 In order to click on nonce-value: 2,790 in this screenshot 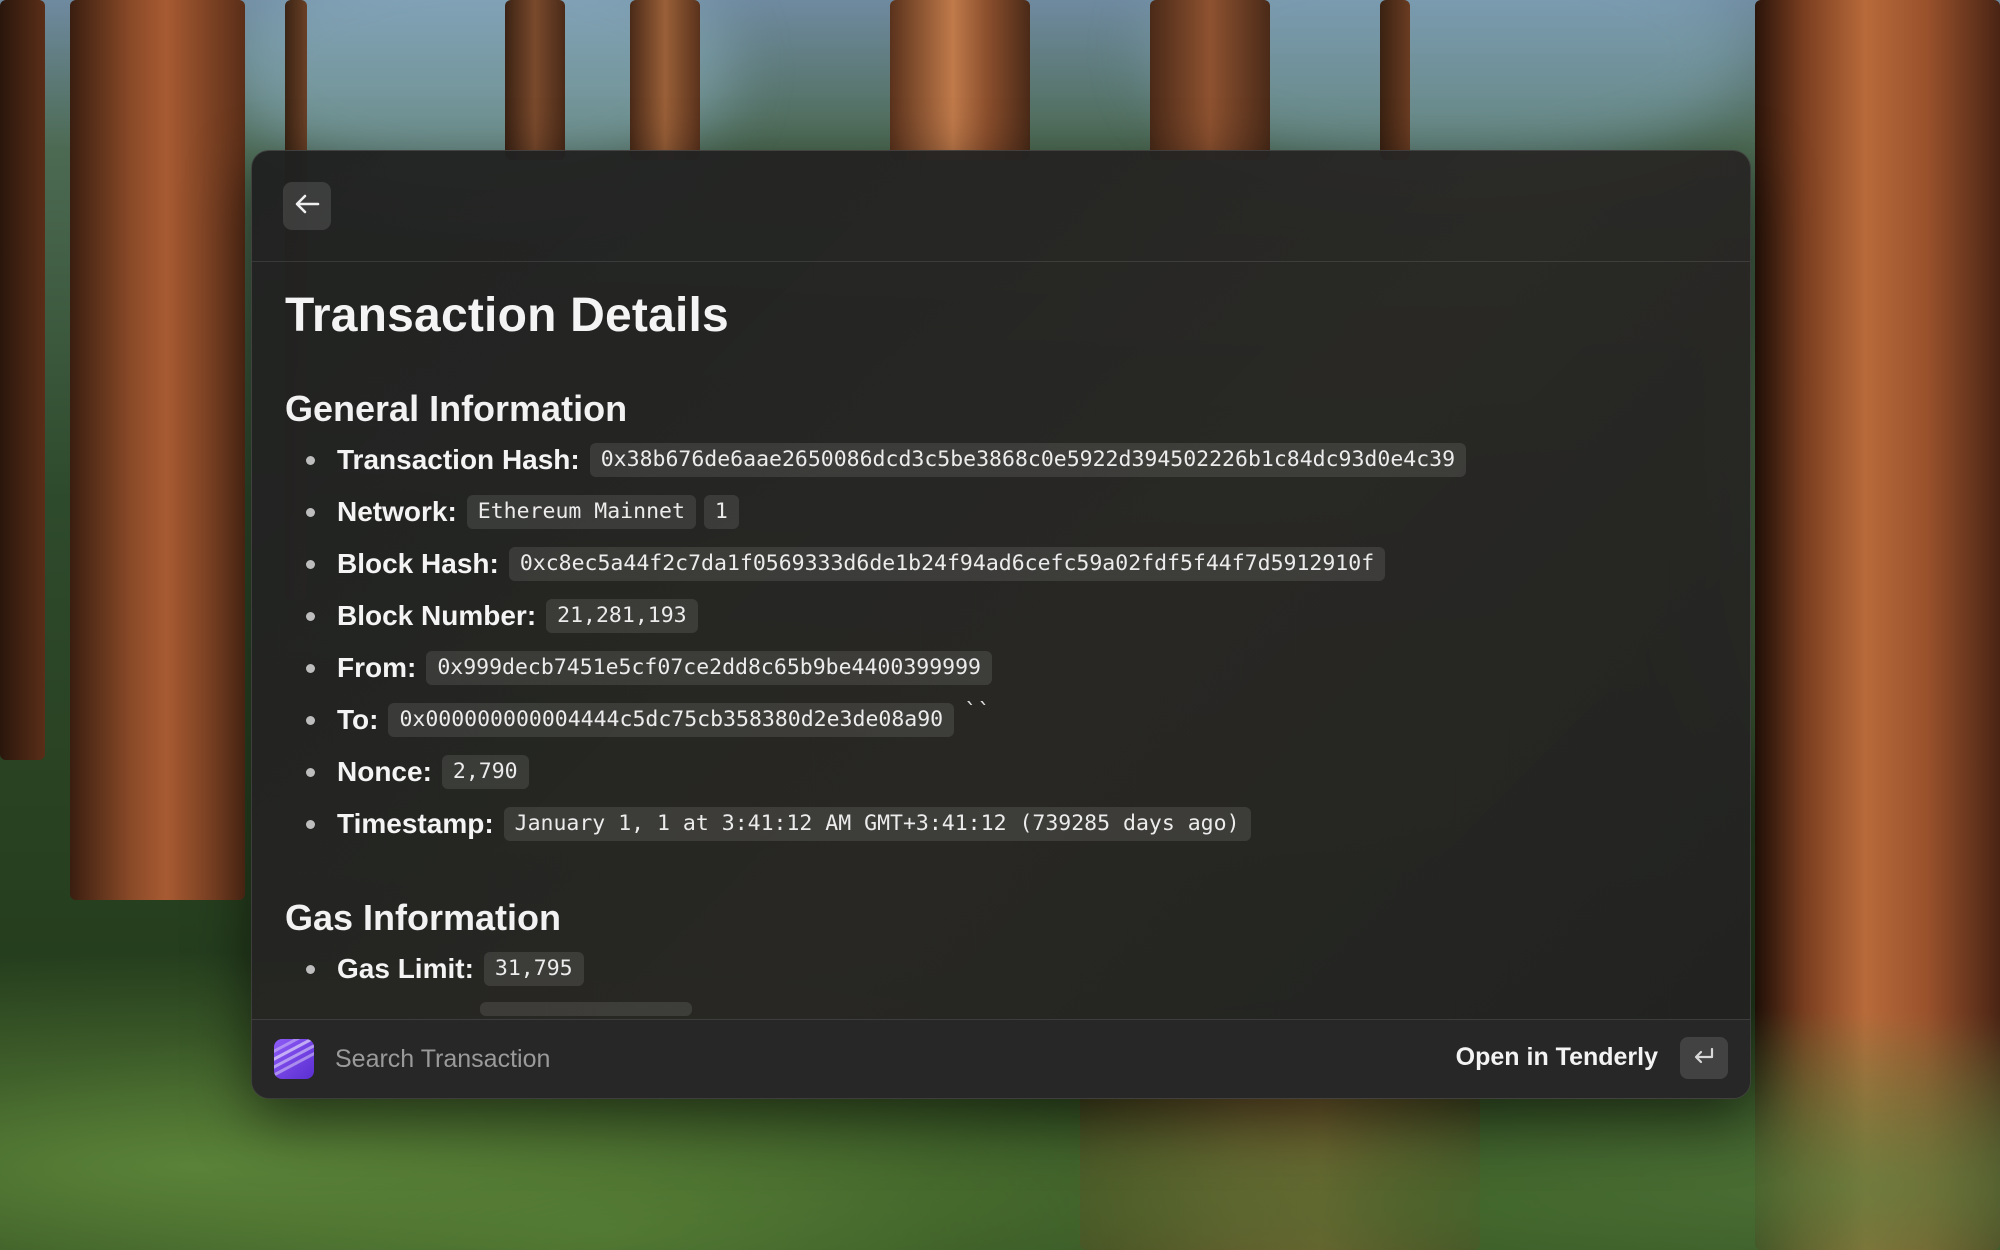, I will do `click(485, 772)`.